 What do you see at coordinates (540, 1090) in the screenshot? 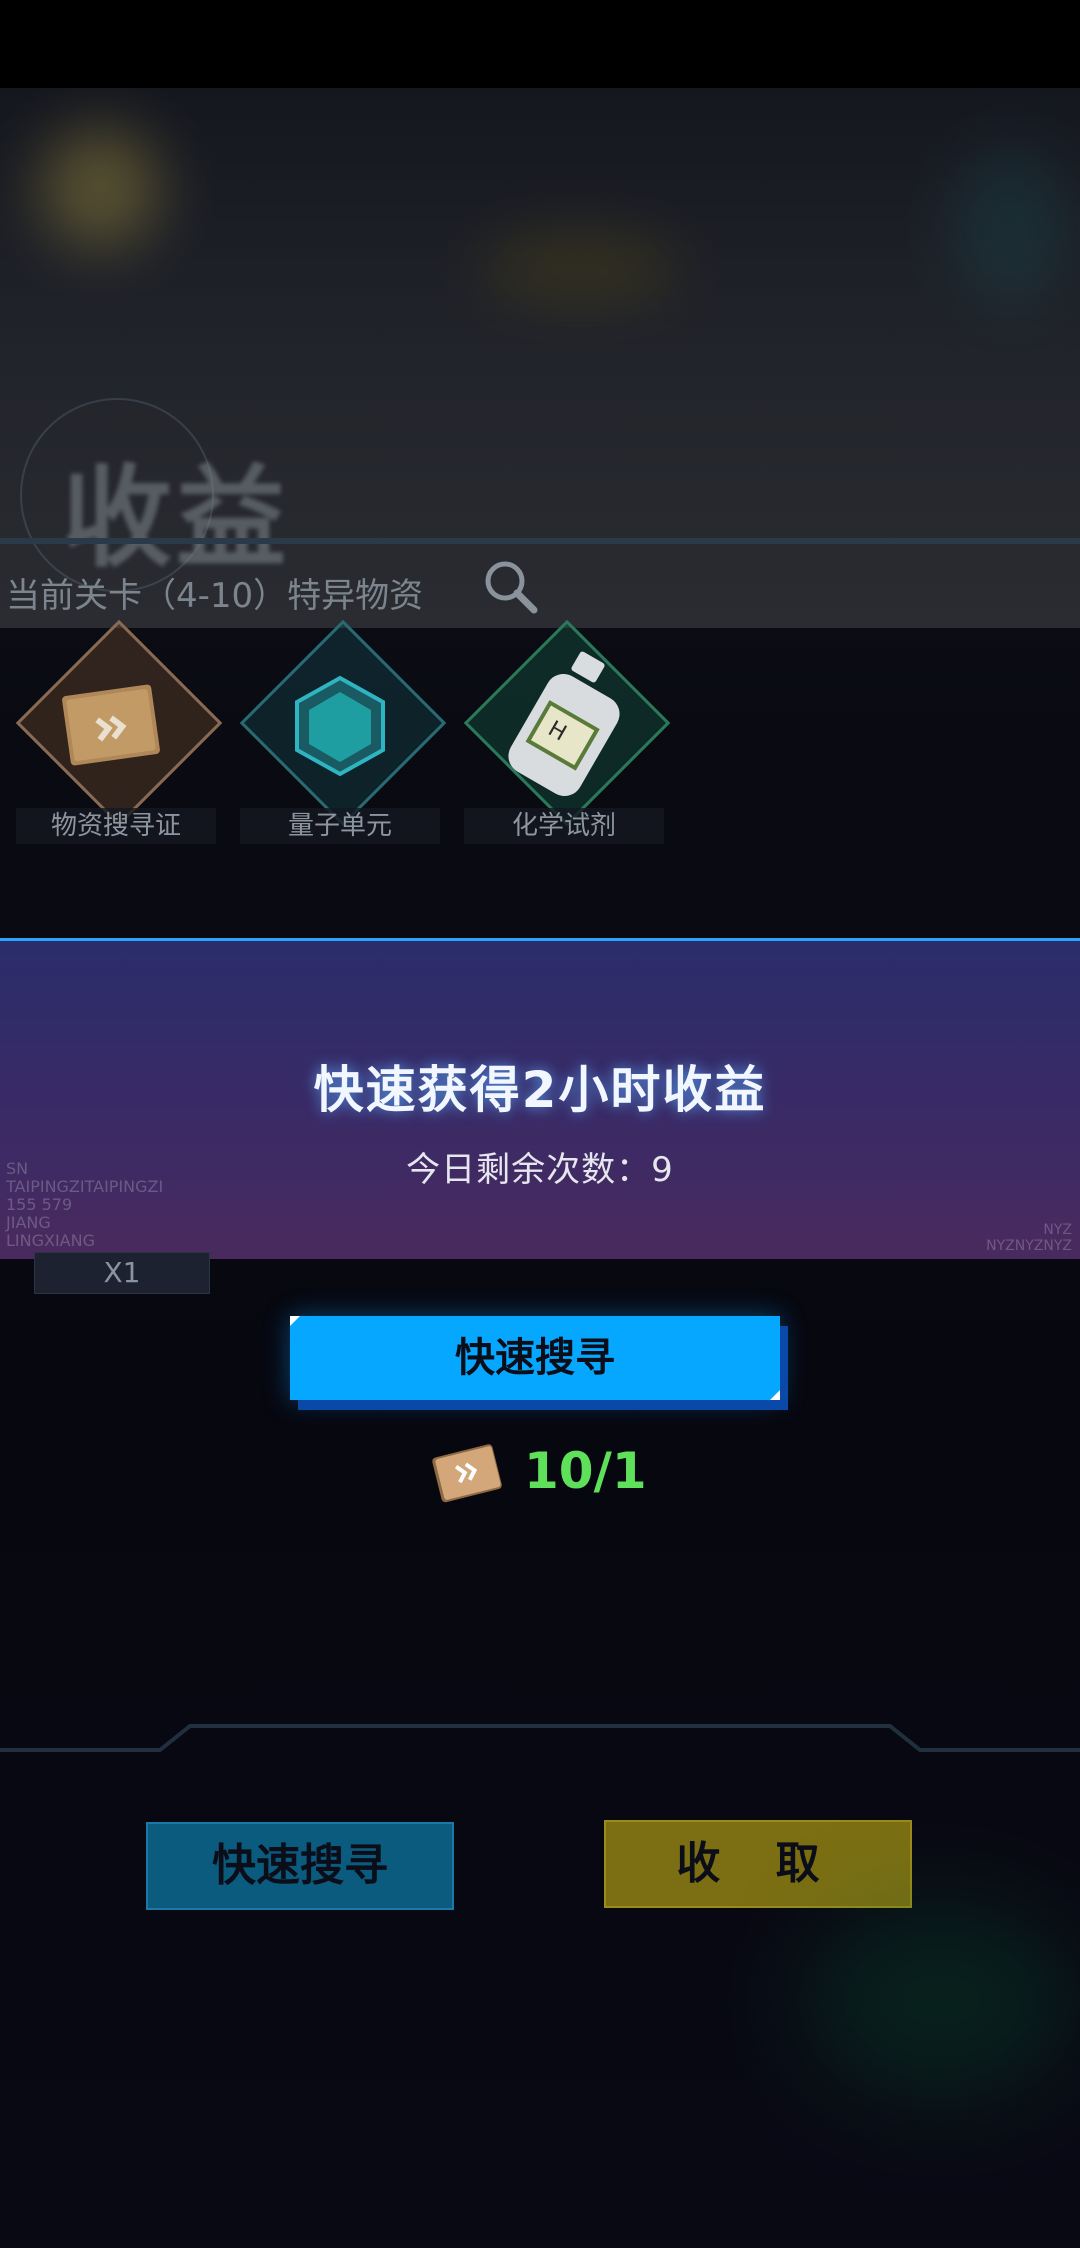
I see `modal-title: 快速获得2小时收益` at bounding box center [540, 1090].